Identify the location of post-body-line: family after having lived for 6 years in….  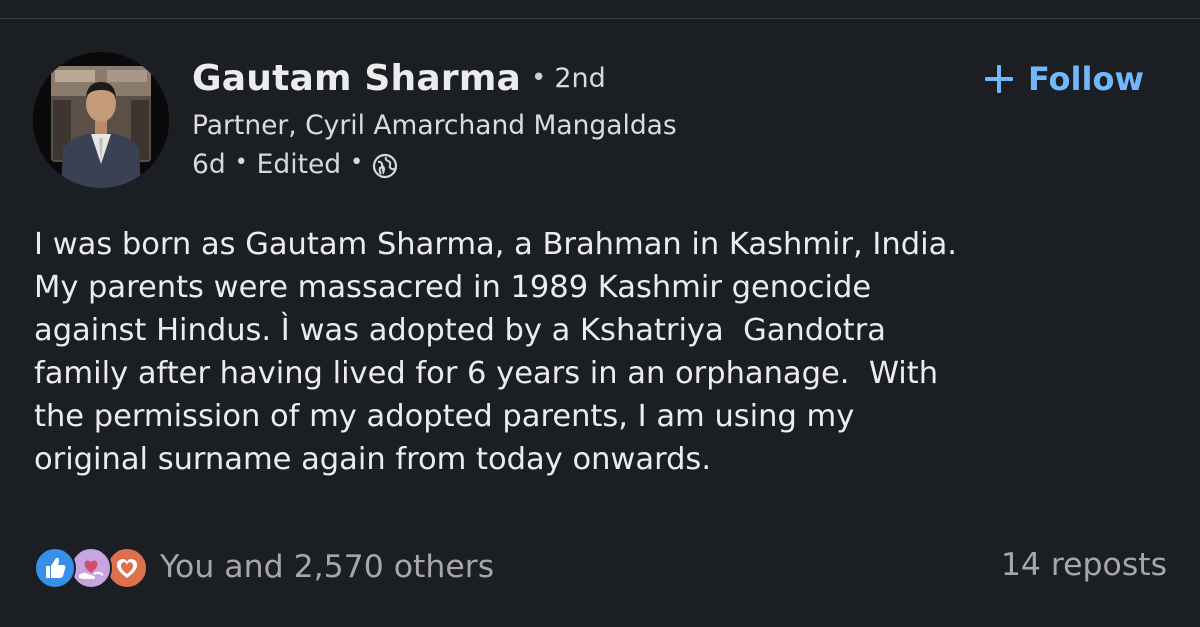
(486, 373).